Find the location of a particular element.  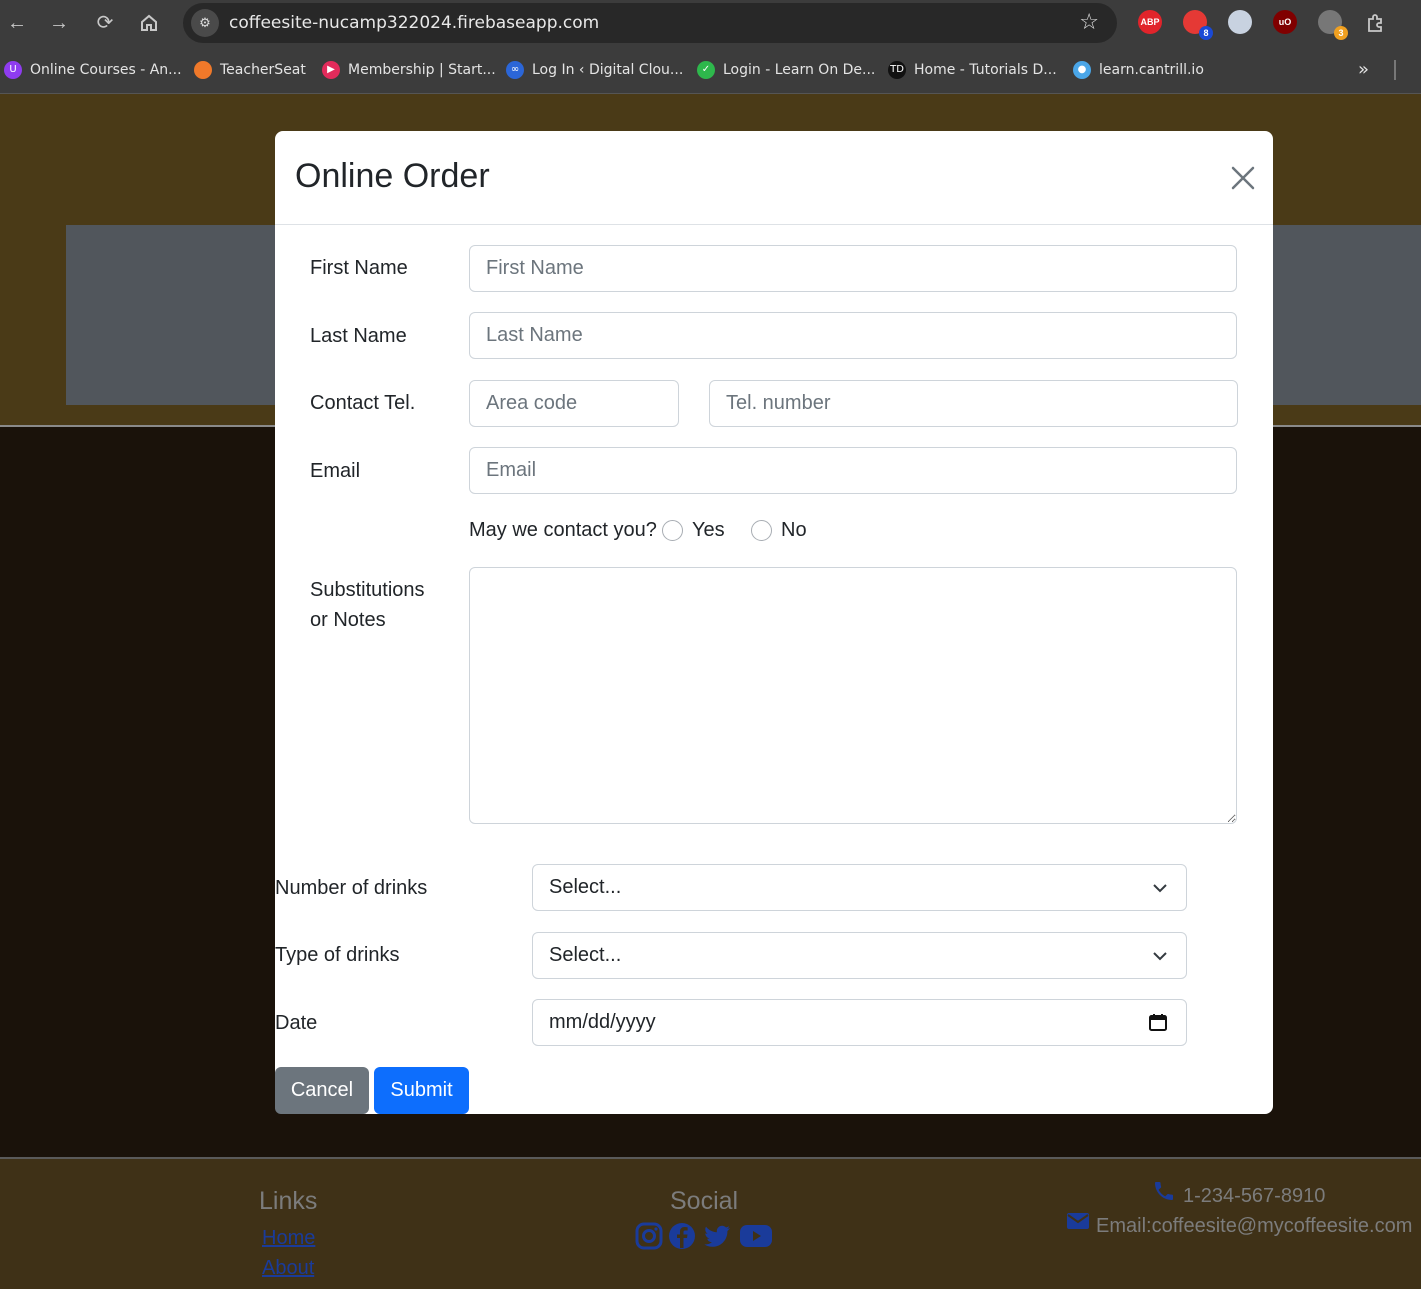

modal-title: Online Order is located at coordinates (392, 176).